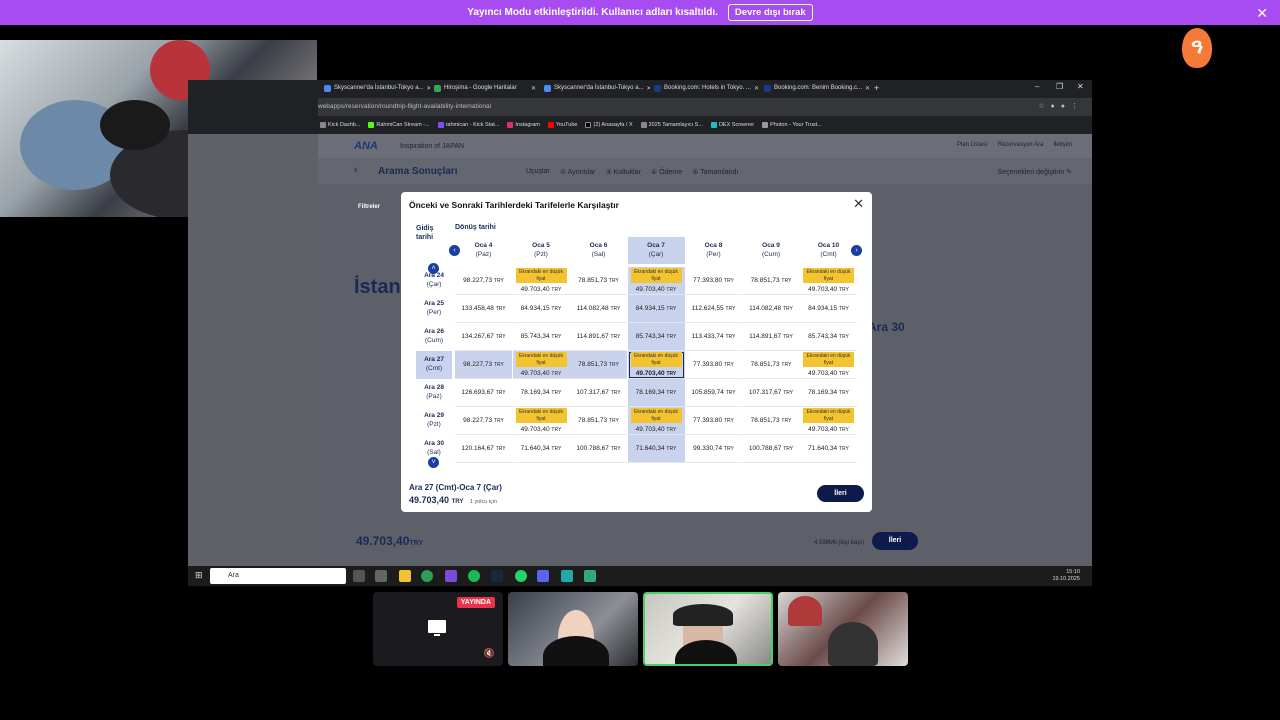  Describe the element at coordinates (1062, 145) in the screenshot. I see `nav-contact: İletişim` at that location.